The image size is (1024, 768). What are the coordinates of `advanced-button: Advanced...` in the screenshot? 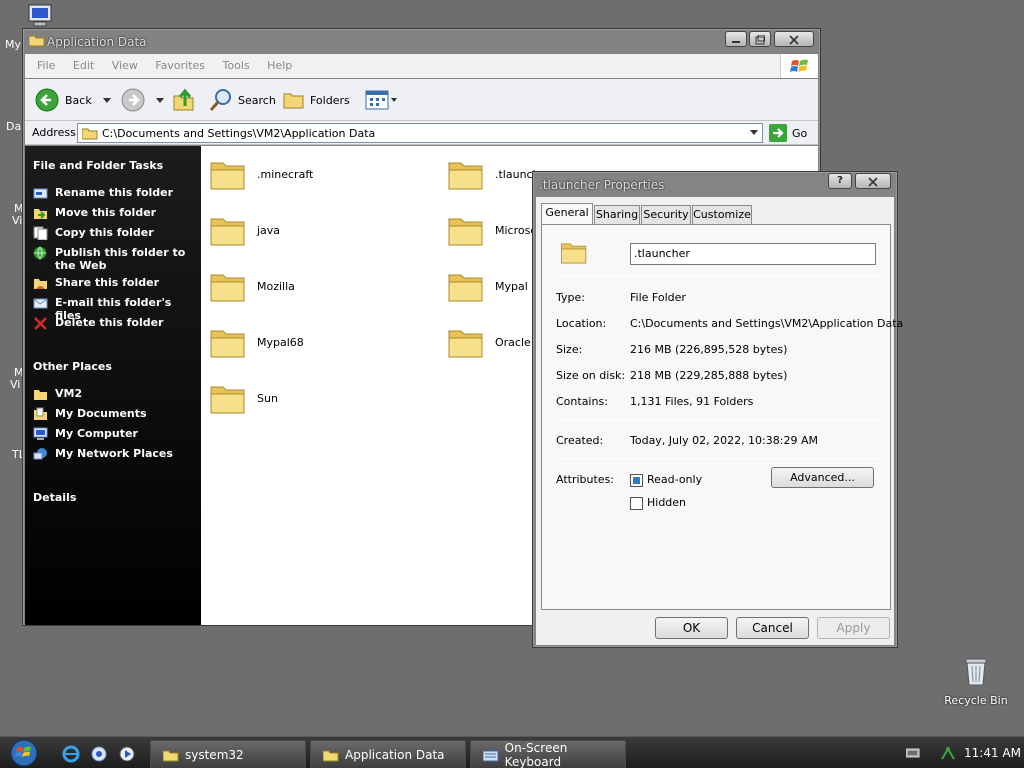 It's located at (822, 477).